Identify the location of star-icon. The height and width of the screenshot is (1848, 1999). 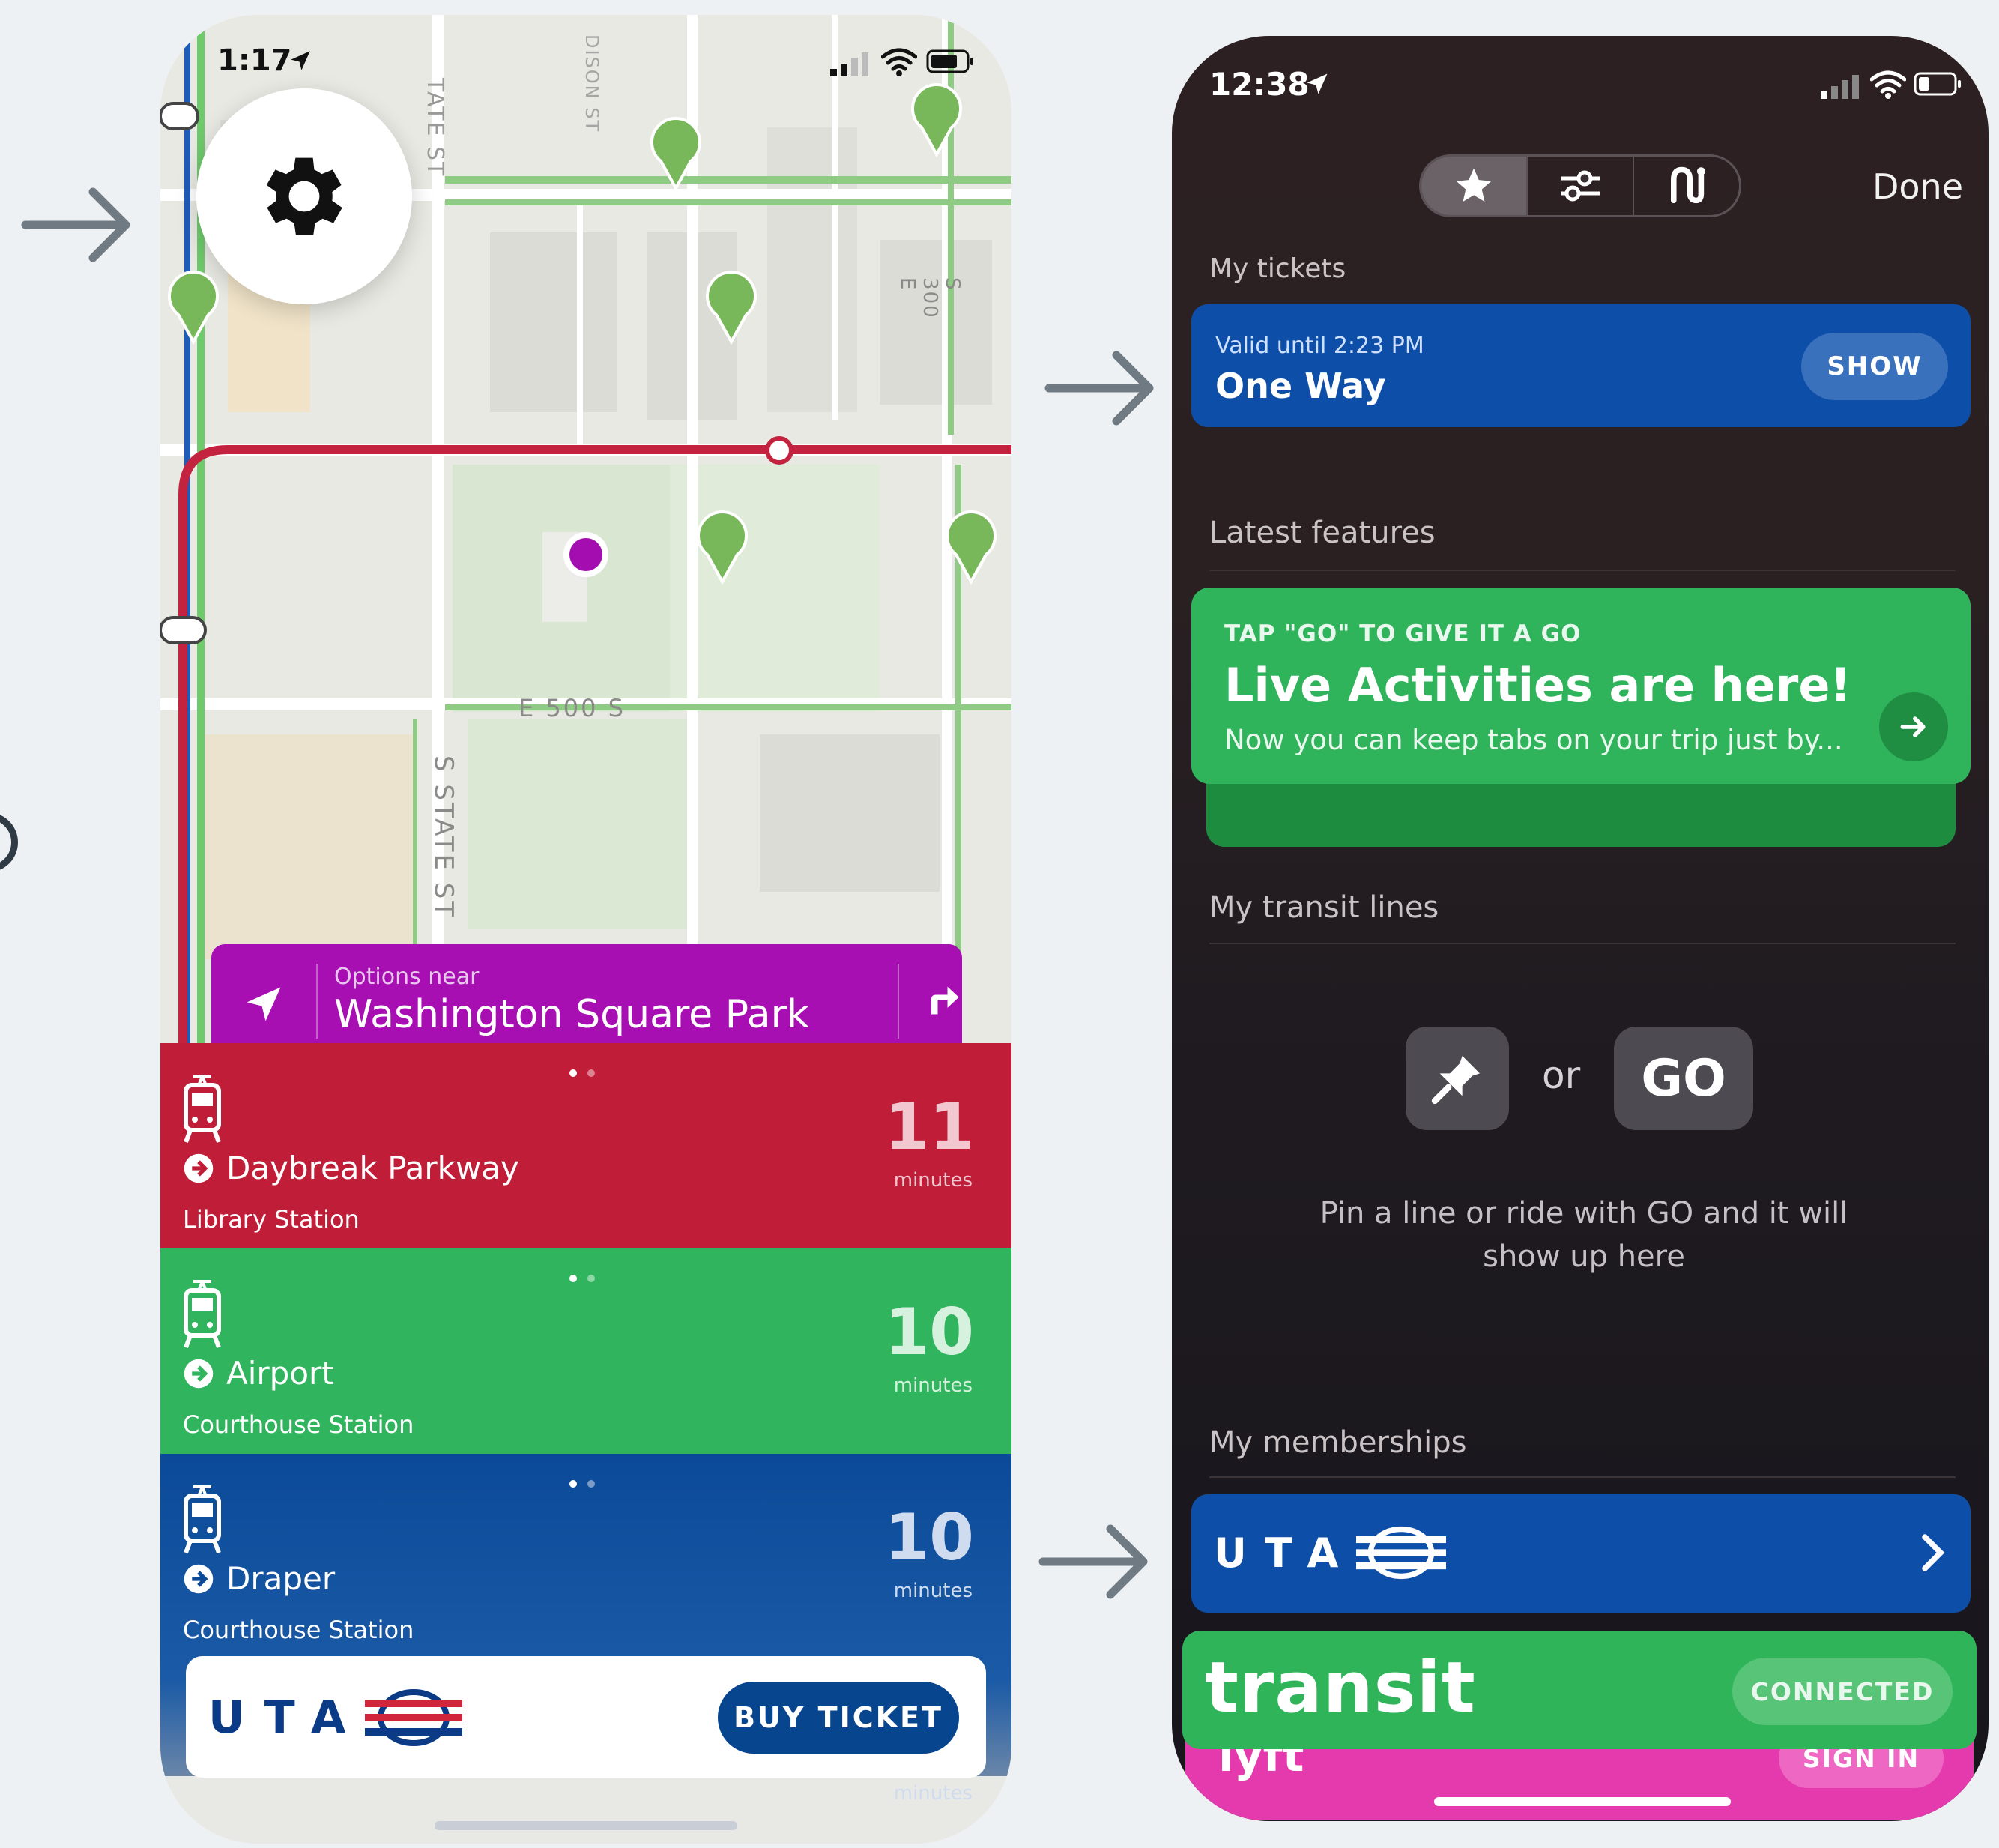
(1474, 185).